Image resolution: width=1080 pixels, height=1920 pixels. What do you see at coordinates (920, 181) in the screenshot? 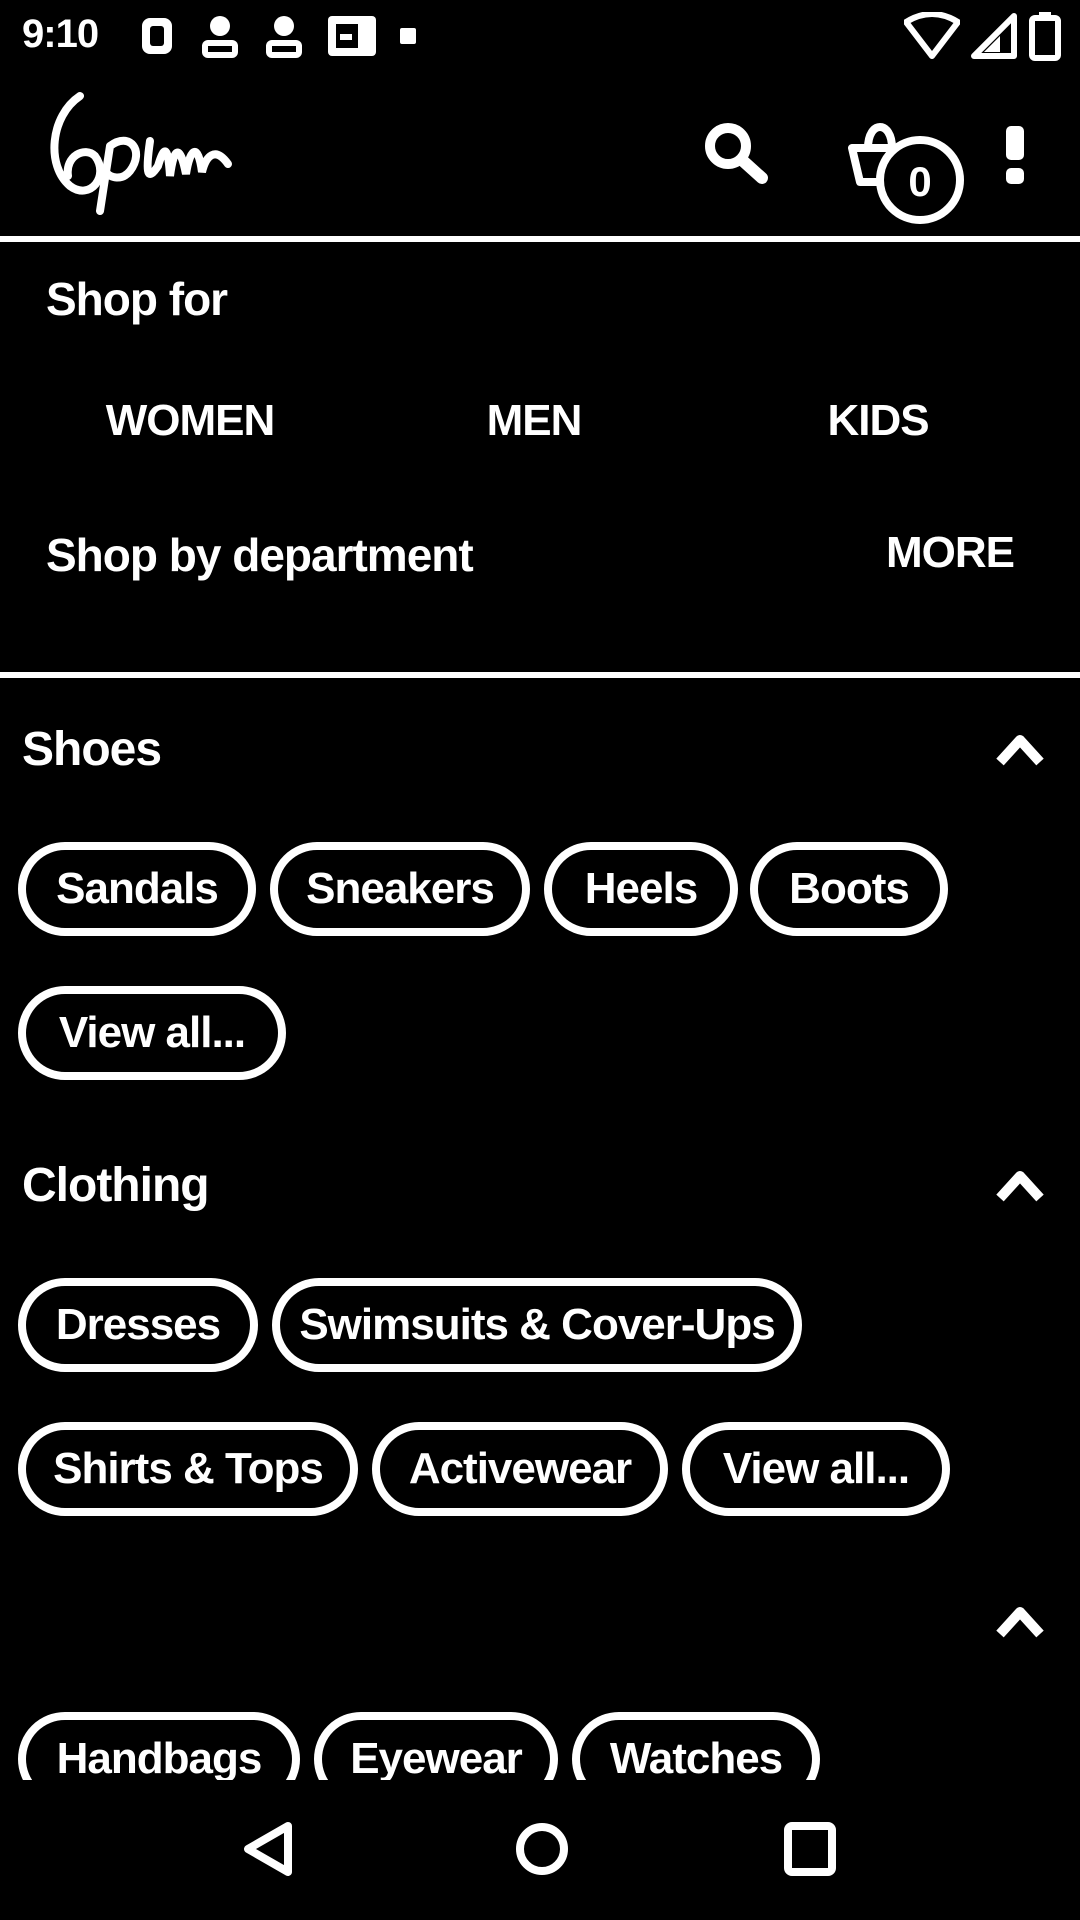
I see `cart-count-badge: 0` at bounding box center [920, 181].